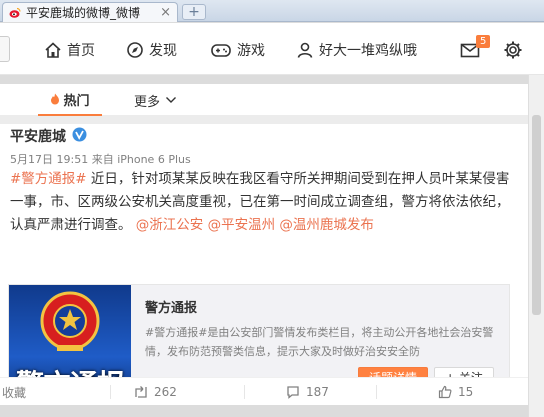 Image resolution: width=544 pixels, height=417 pixels. I want to click on post-source: 来自 iPhone 6 Plus, so click(141, 159).